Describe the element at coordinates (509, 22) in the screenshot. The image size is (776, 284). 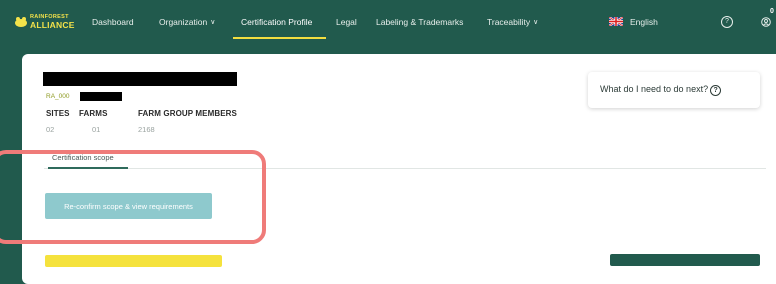
I see `nav-traceability-label: Traceability` at that location.